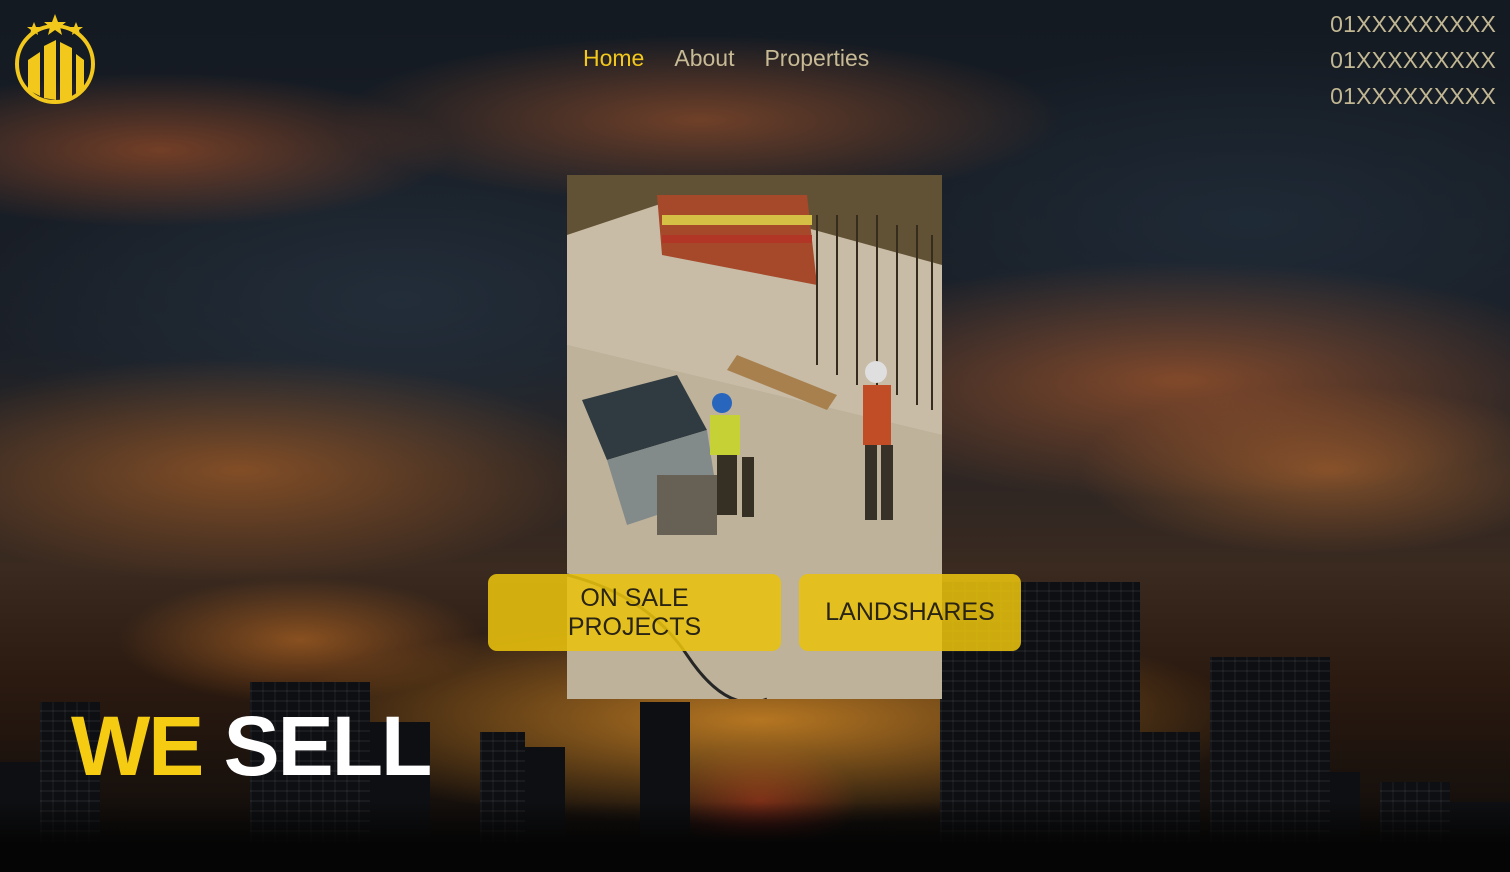  I want to click on hero-tagline: WE SELL, so click(252, 746).